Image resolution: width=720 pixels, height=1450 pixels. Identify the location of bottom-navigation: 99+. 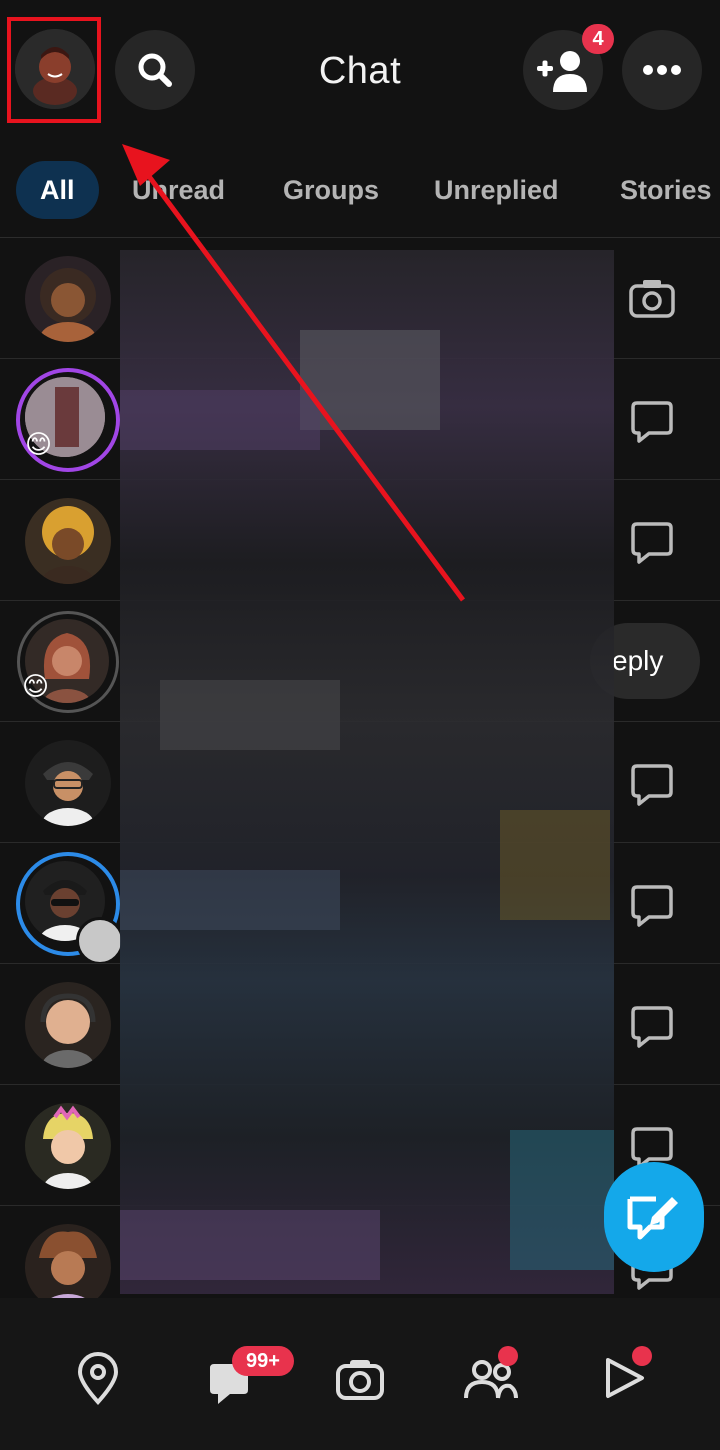
(360, 1374).